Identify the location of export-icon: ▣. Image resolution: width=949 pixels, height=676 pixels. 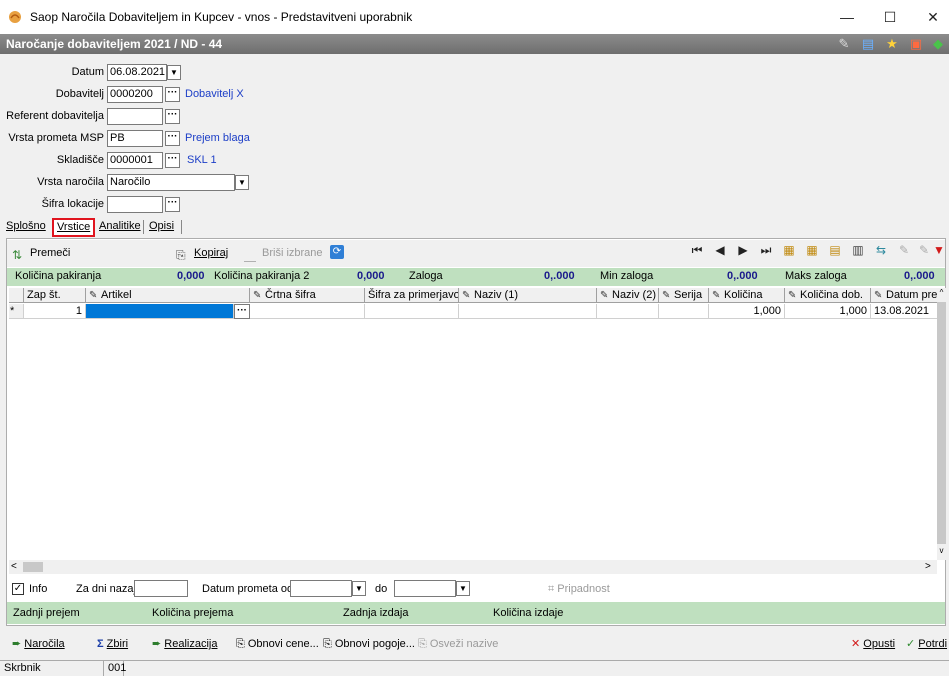
(916, 44).